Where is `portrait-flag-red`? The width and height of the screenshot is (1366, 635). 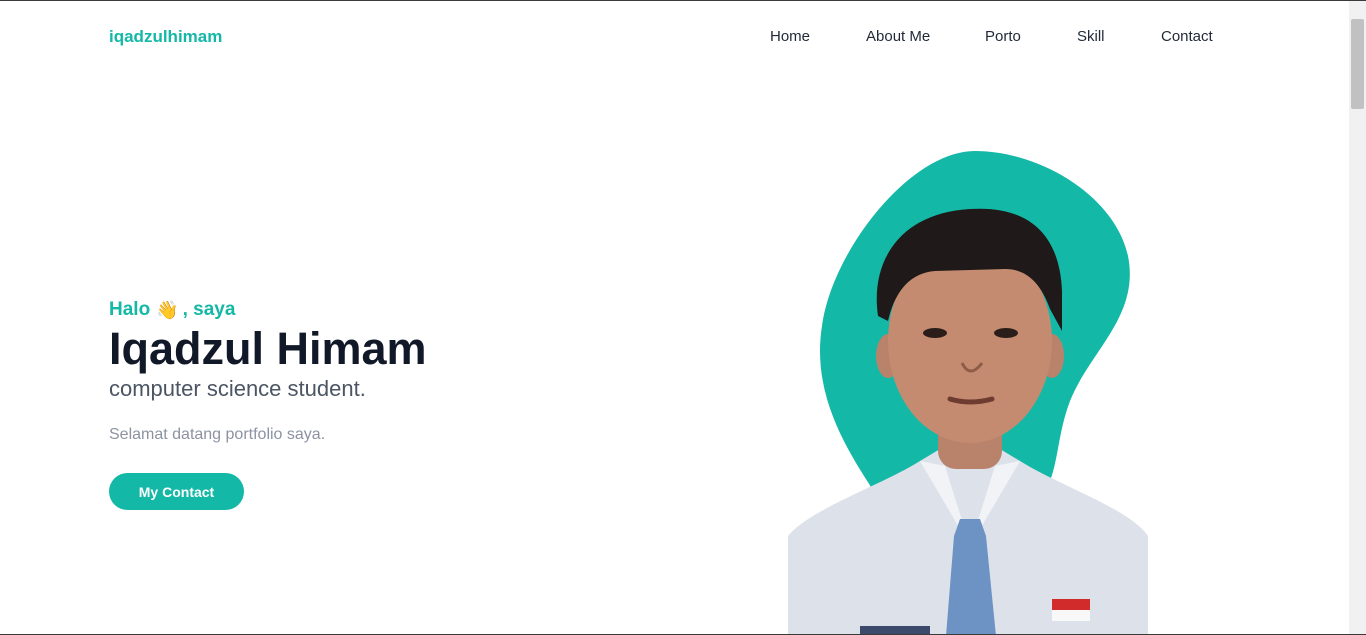 portrait-flag-red is located at coordinates (1071, 604).